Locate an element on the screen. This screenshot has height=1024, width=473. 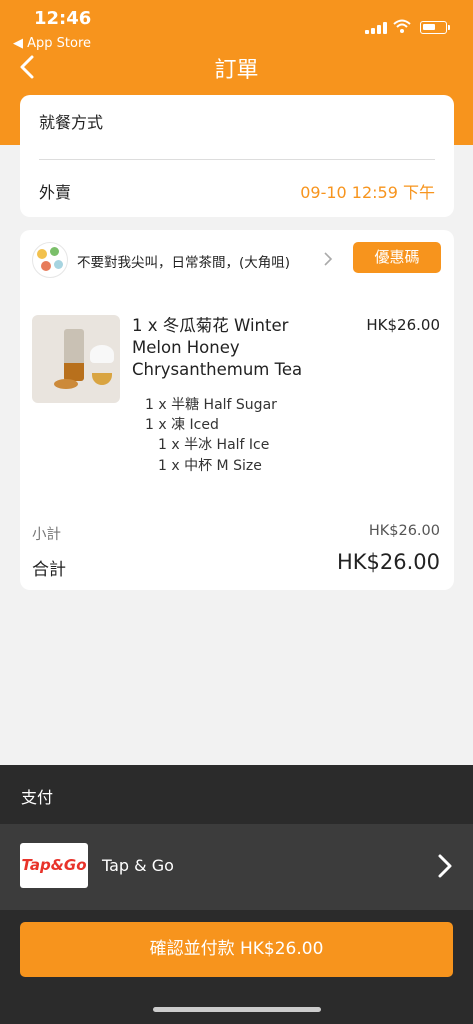
tap-and-go-logo: Tap&Go is located at coordinates (54, 865).